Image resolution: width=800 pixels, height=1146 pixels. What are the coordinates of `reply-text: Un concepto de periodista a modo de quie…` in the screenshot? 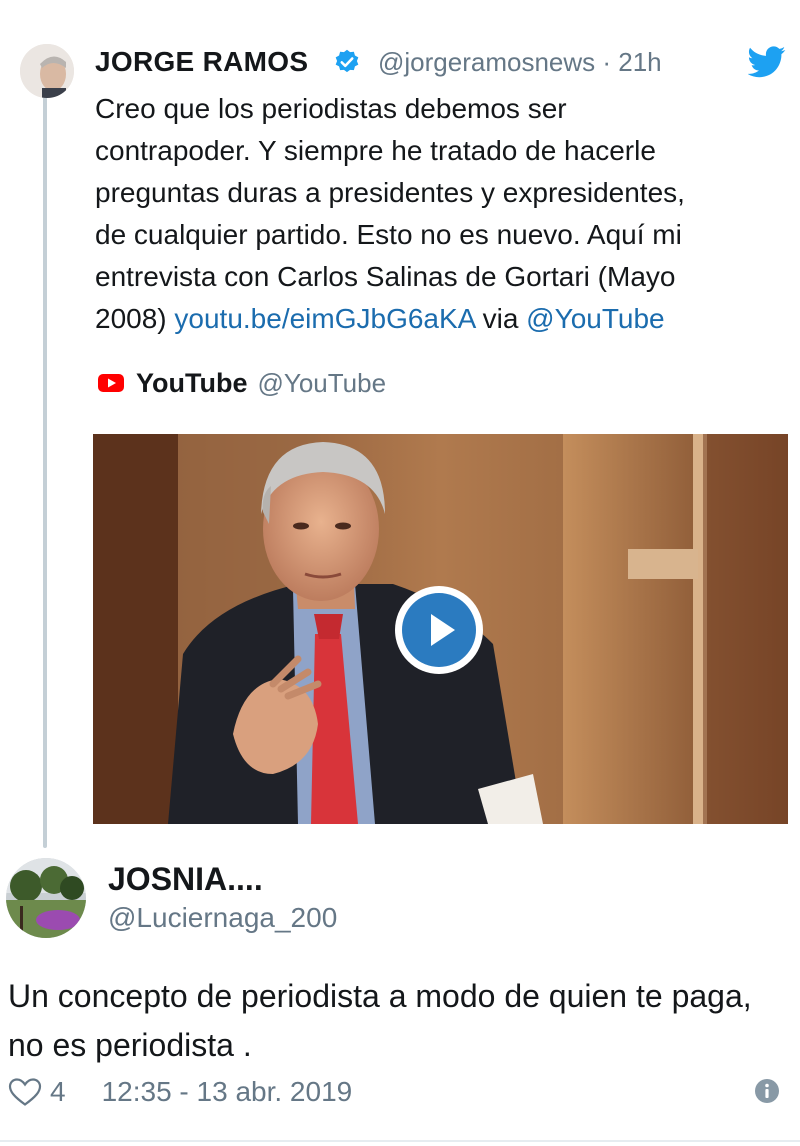 It's located at (380, 1020).